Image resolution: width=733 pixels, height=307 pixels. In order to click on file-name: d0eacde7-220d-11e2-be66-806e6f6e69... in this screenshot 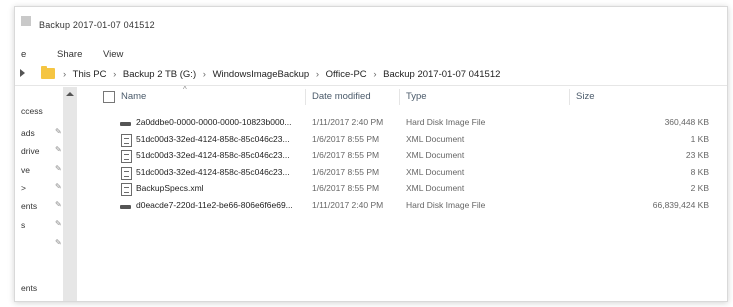, I will do `click(214, 205)`.